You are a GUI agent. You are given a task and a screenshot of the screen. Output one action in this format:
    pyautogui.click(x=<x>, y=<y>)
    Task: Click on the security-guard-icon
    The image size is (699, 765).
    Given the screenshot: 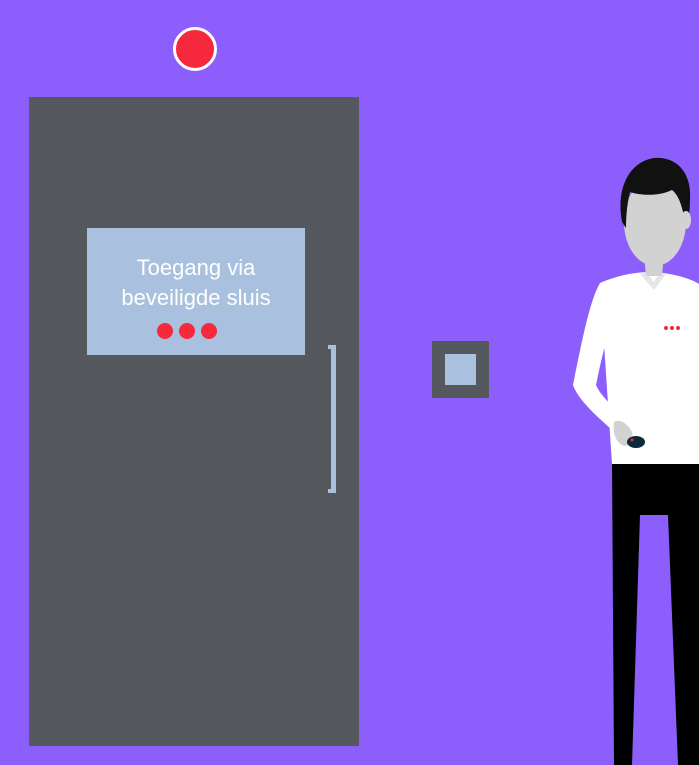 What is the action you would take?
    pyautogui.click(x=636, y=461)
    